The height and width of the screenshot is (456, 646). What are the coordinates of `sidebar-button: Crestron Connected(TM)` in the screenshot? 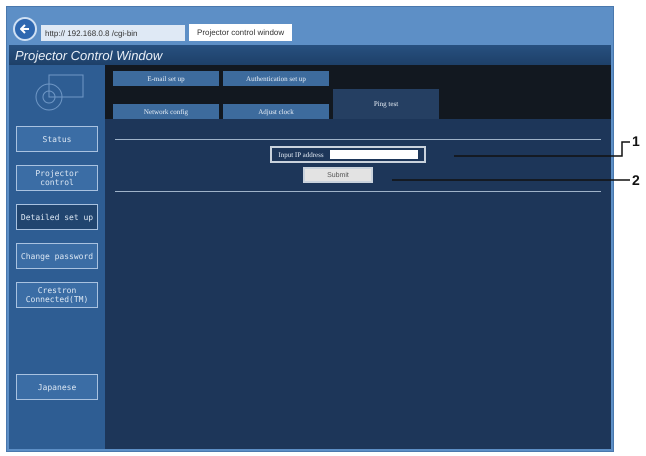 It's located at (57, 295).